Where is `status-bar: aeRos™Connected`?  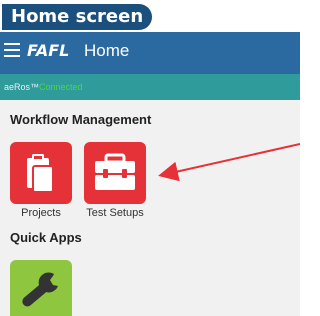
status-bar: aeRos™Connected is located at coordinates (150, 87).